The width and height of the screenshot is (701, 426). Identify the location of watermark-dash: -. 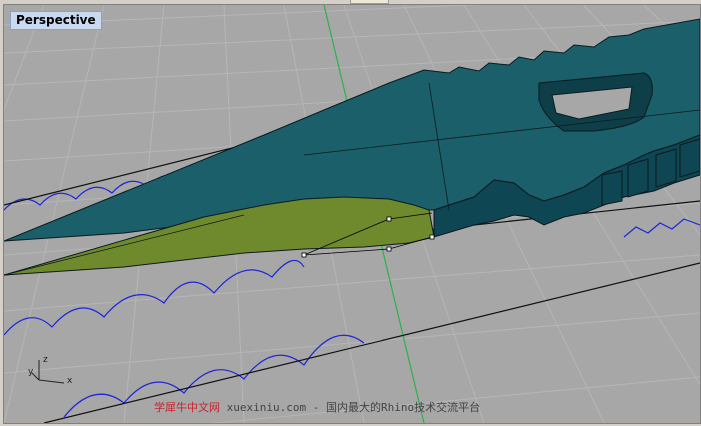
(316, 407).